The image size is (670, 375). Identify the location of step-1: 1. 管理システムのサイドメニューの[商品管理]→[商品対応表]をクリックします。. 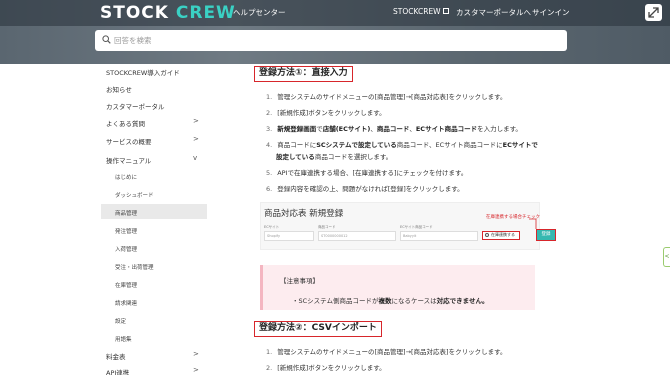
(386, 97).